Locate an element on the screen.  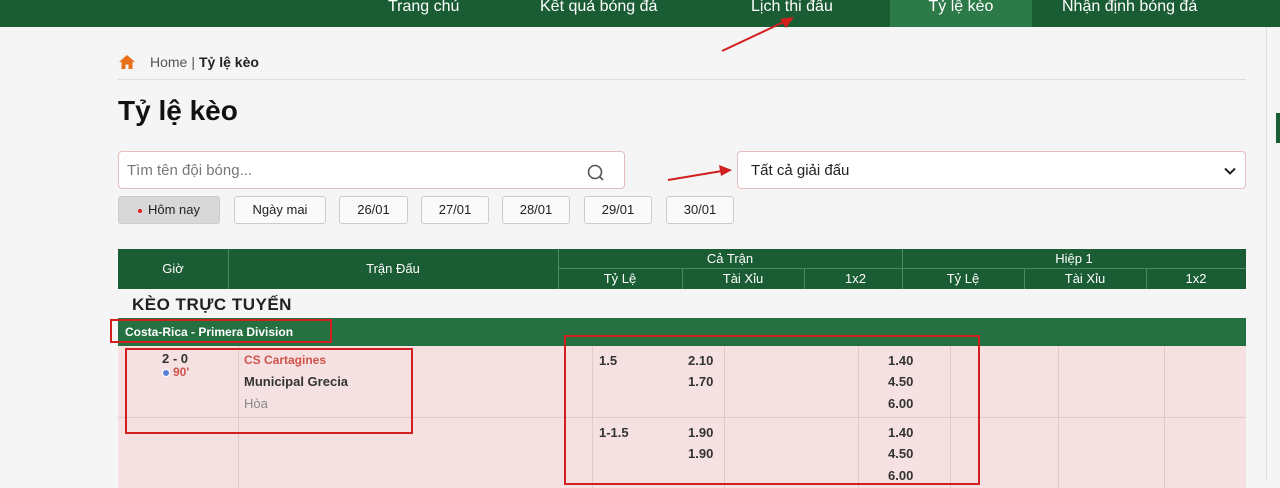
breadcrumb-current: Tỷ lệ kèo is located at coordinates (229, 62).